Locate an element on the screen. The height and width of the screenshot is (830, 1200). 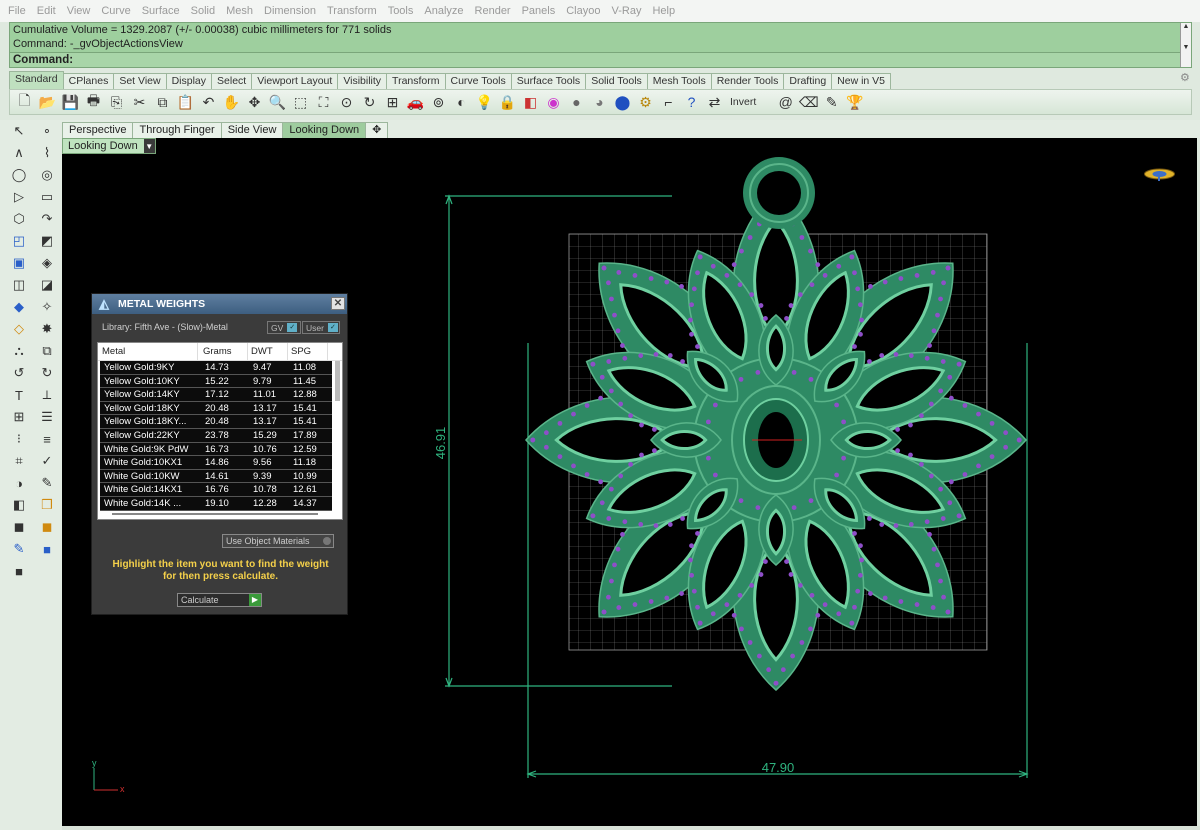
named-views-icon: ⊚ is located at coordinates (438, 102).